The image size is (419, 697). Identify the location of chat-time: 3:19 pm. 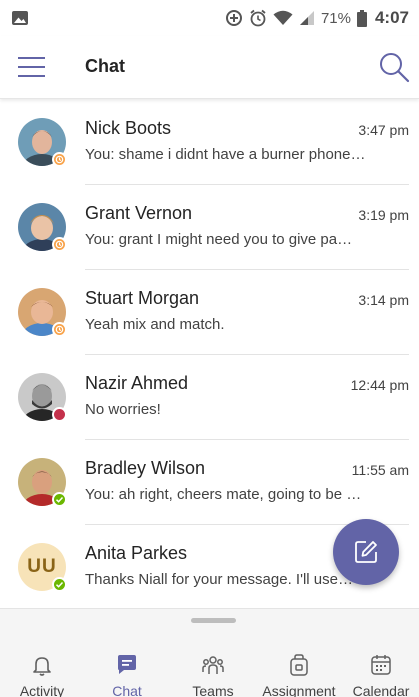
(383, 215).